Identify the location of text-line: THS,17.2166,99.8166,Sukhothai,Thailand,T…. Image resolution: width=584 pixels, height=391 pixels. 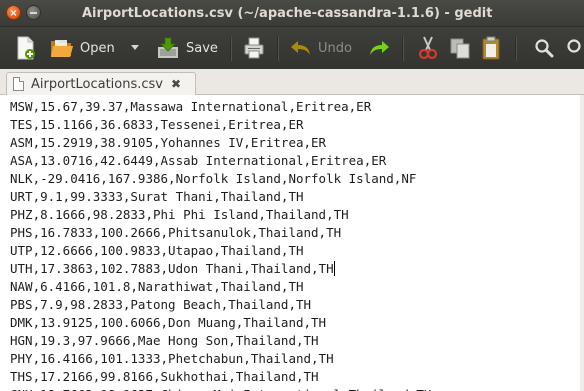
(220, 377).